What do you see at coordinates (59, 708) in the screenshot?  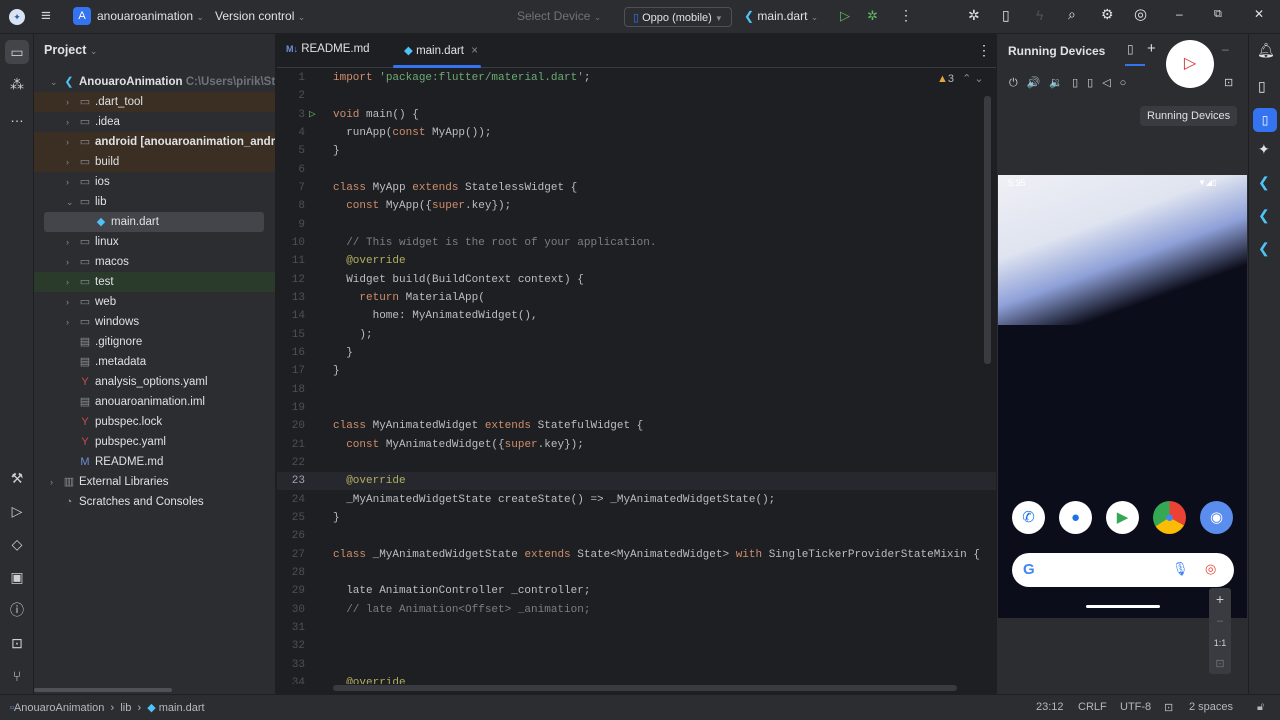 I see `breadcrumb-item: AnouaroAnimation` at bounding box center [59, 708].